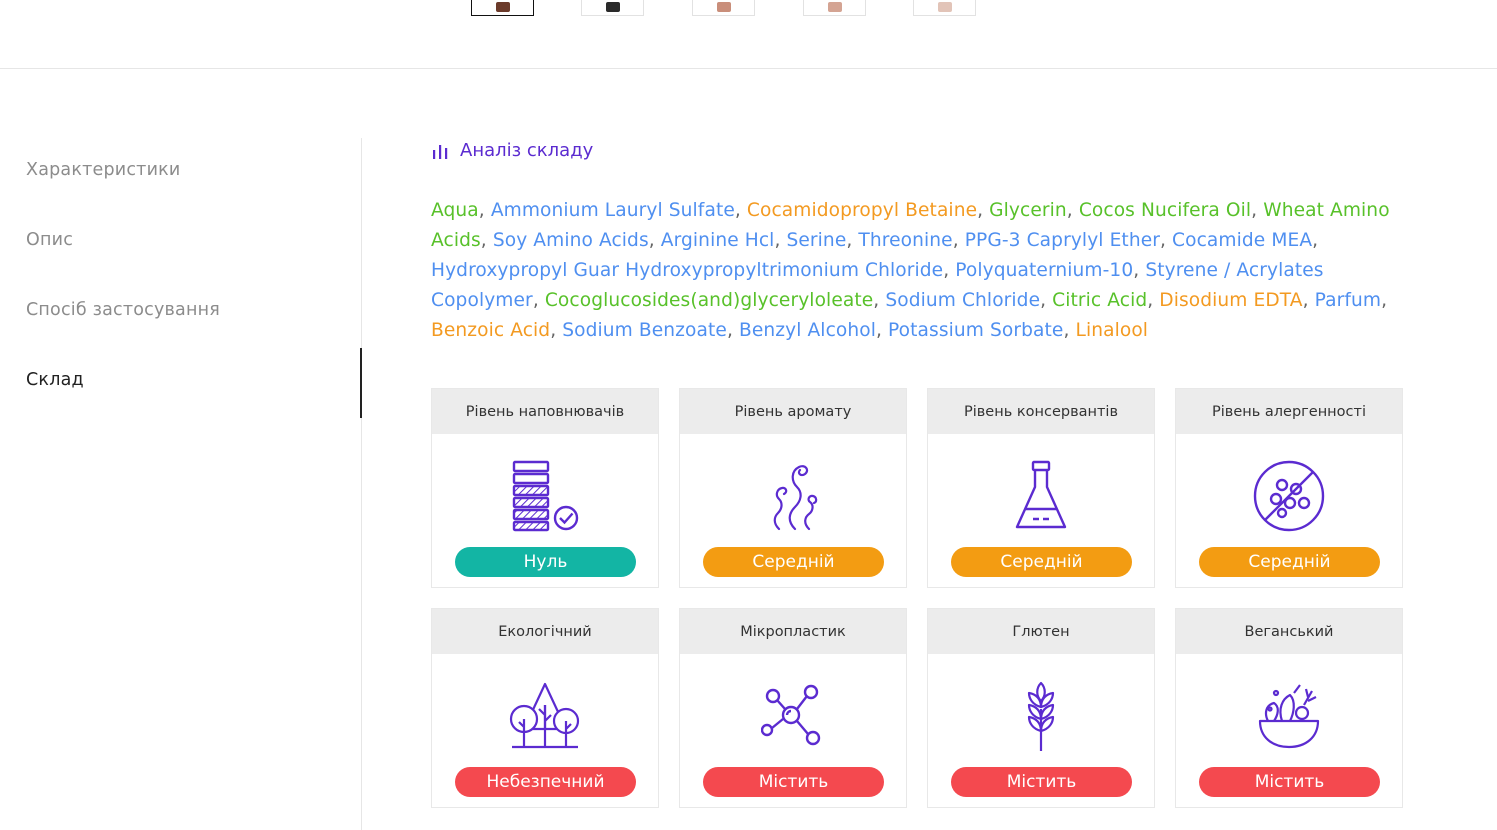 The image size is (1497, 830). I want to click on ingredient: Citric Acid, so click(1099, 300).